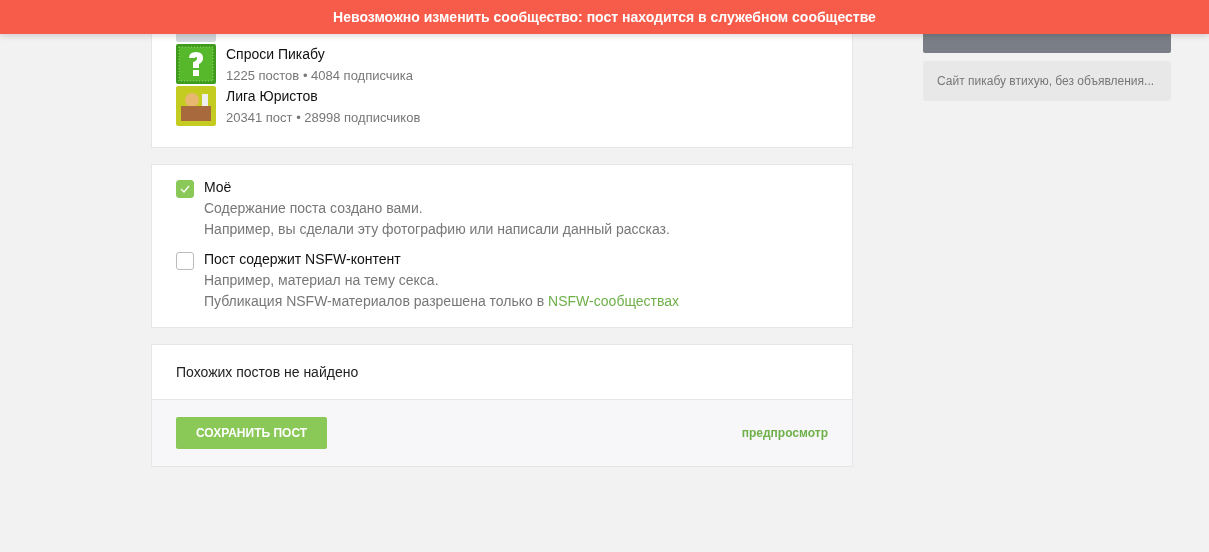 The width and height of the screenshot is (1209, 552). Describe the element at coordinates (303, 259) in the screenshot. I see `option-label: Пост содержит NSFW-контент` at that location.